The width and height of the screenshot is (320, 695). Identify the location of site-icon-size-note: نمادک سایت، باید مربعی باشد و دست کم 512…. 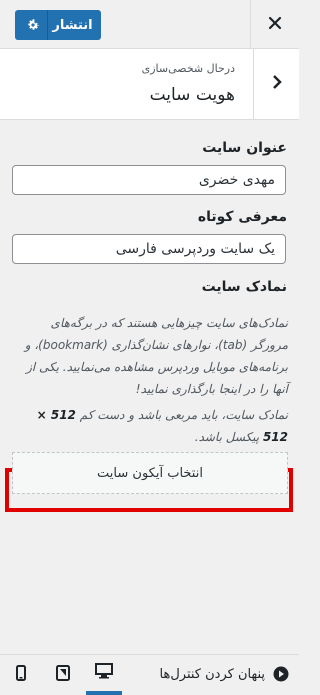
(150, 426).